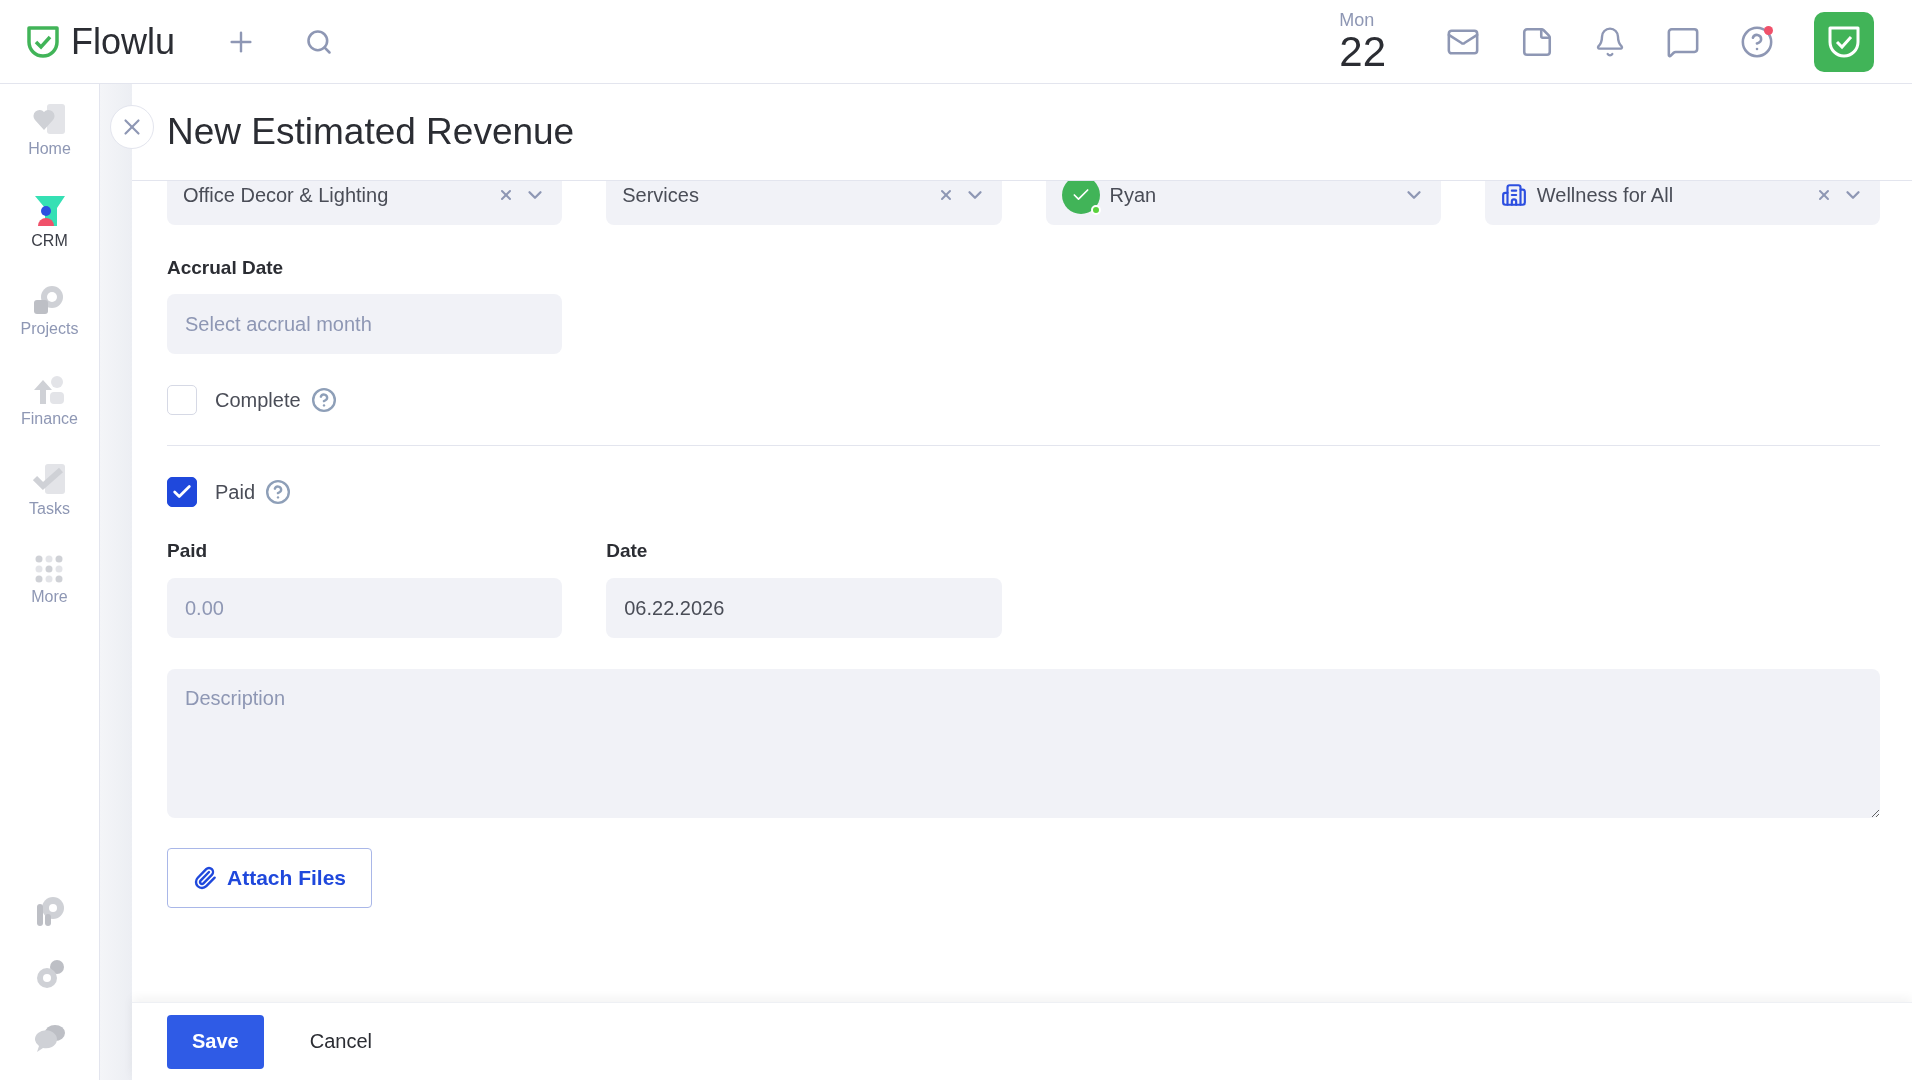  What do you see at coordinates (43, 41) in the screenshot?
I see `logo-icon` at bounding box center [43, 41].